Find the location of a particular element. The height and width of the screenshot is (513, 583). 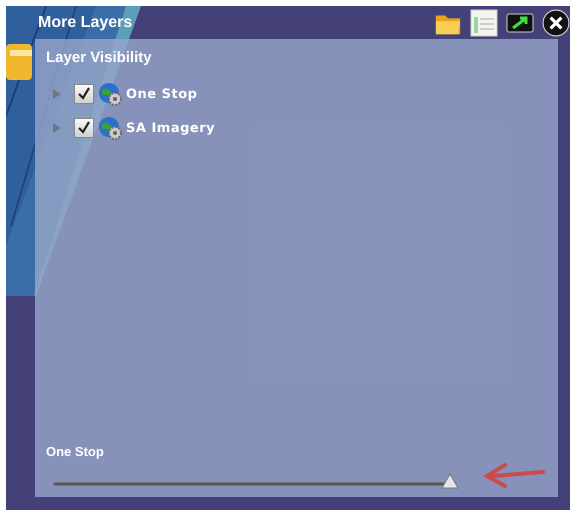

opacity-slider is located at coordinates (256, 480).